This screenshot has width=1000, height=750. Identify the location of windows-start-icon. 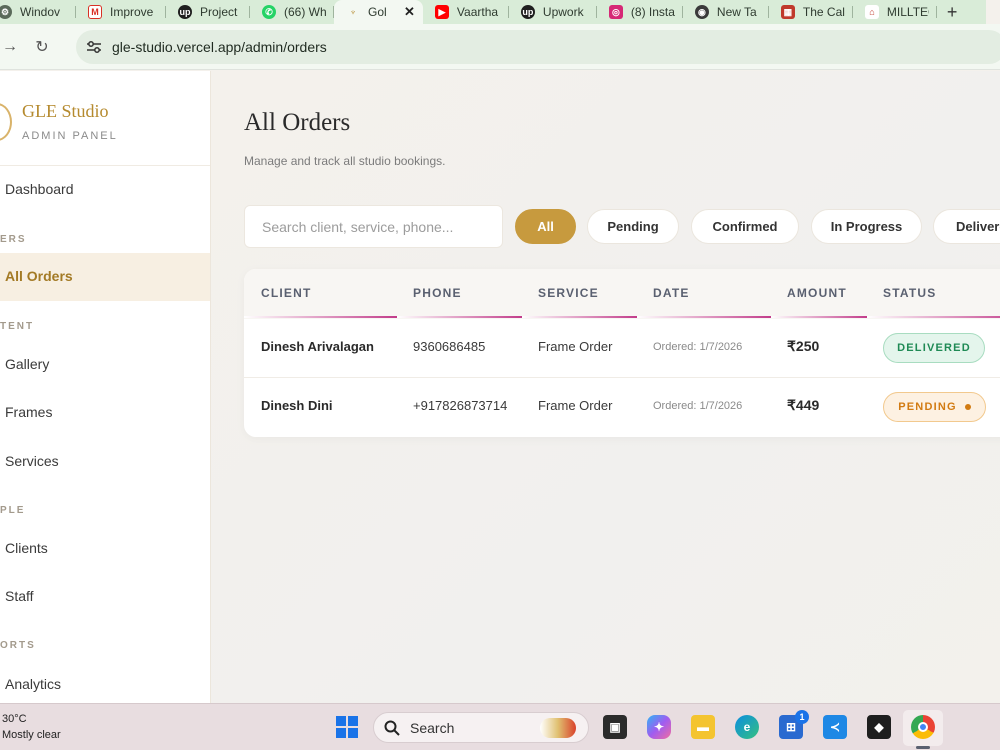
(347, 727).